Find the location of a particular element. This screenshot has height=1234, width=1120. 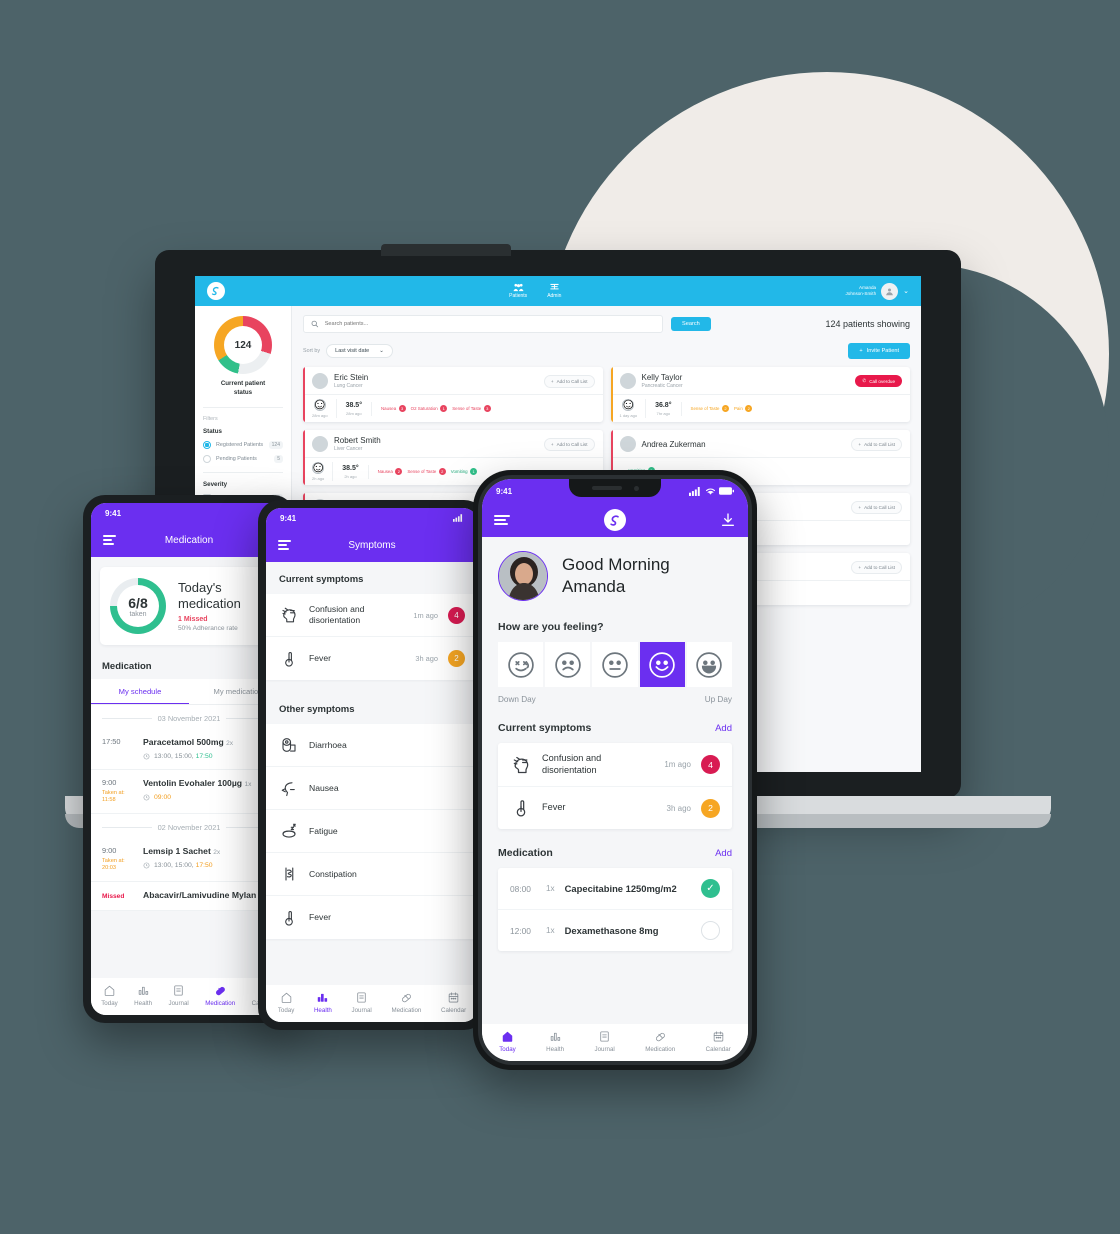

severity-badge: 4 is located at coordinates (456, 615).